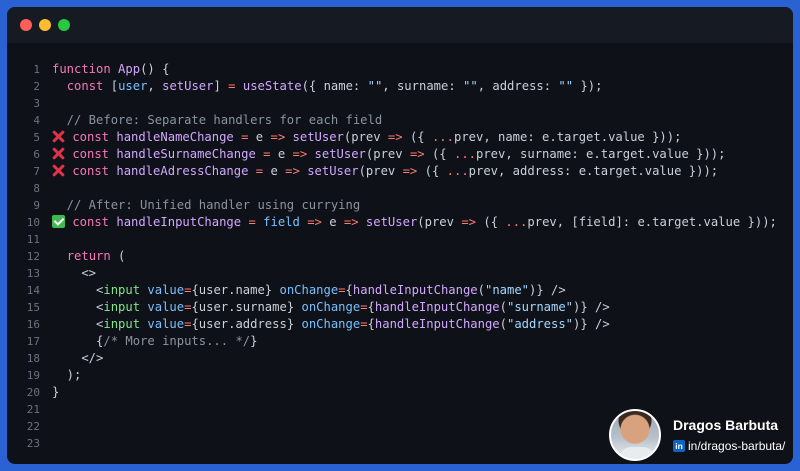 This screenshot has height=471, width=800. What do you see at coordinates (423, 86) in the screenshot?
I see `code-token: , surname:` at bounding box center [423, 86].